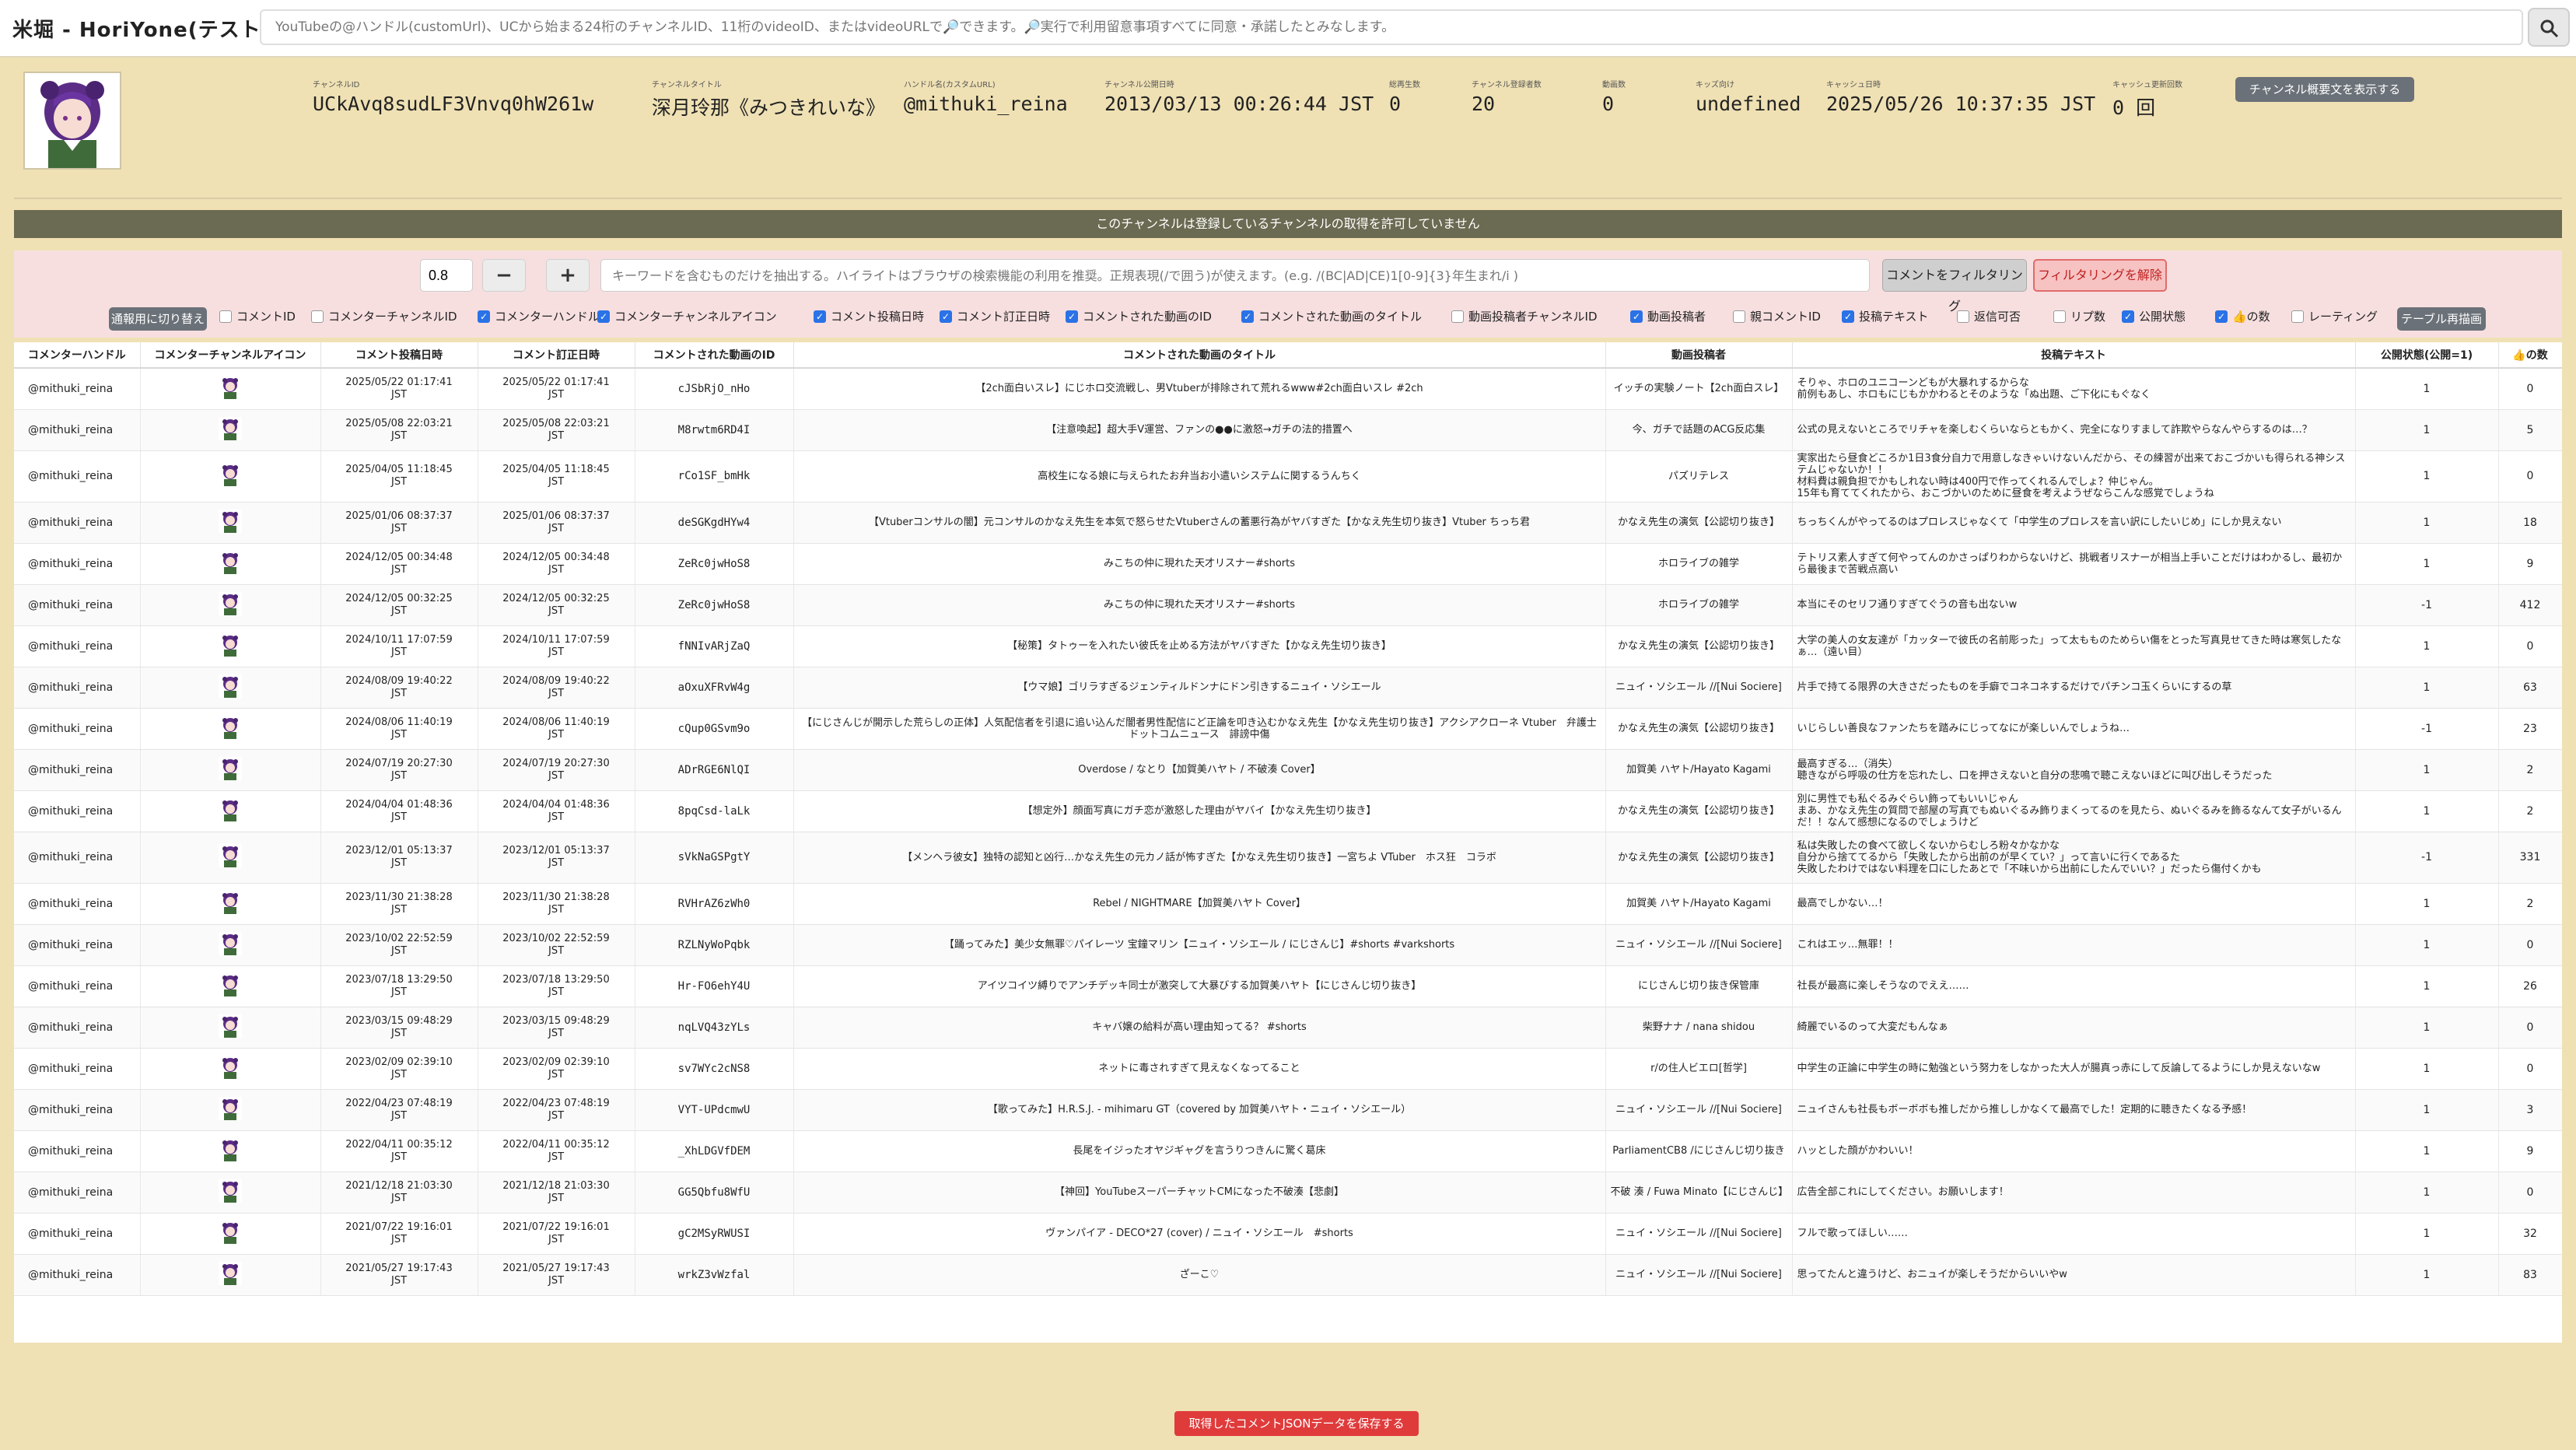  I want to click on video-id: ADrRGE6NlQI, so click(715, 770).